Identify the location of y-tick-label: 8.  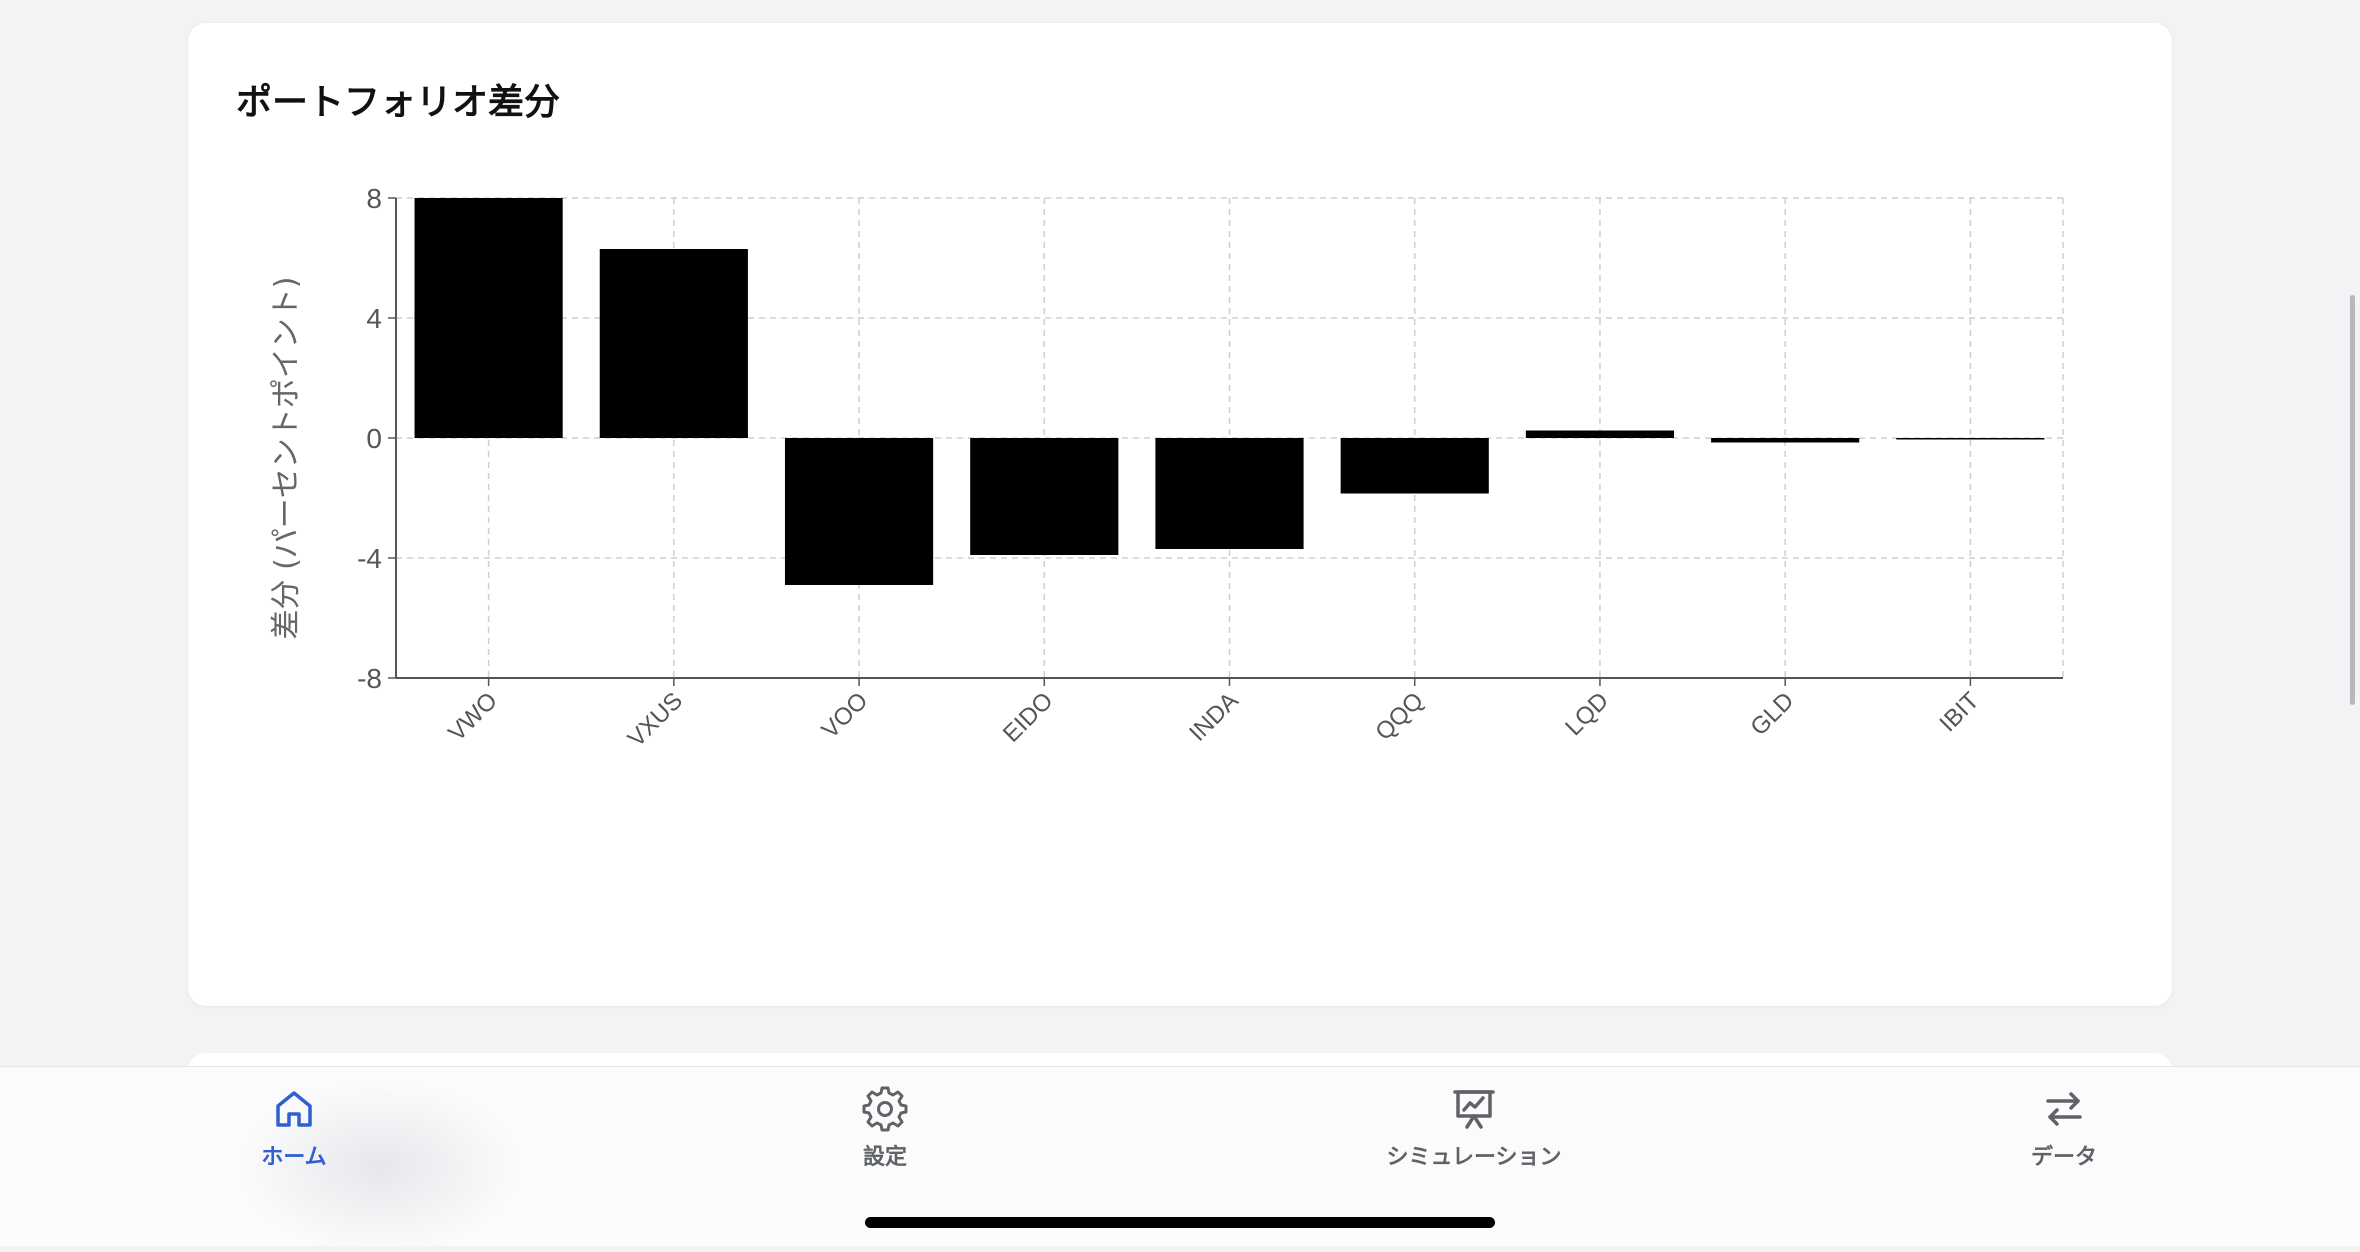
(374, 198).